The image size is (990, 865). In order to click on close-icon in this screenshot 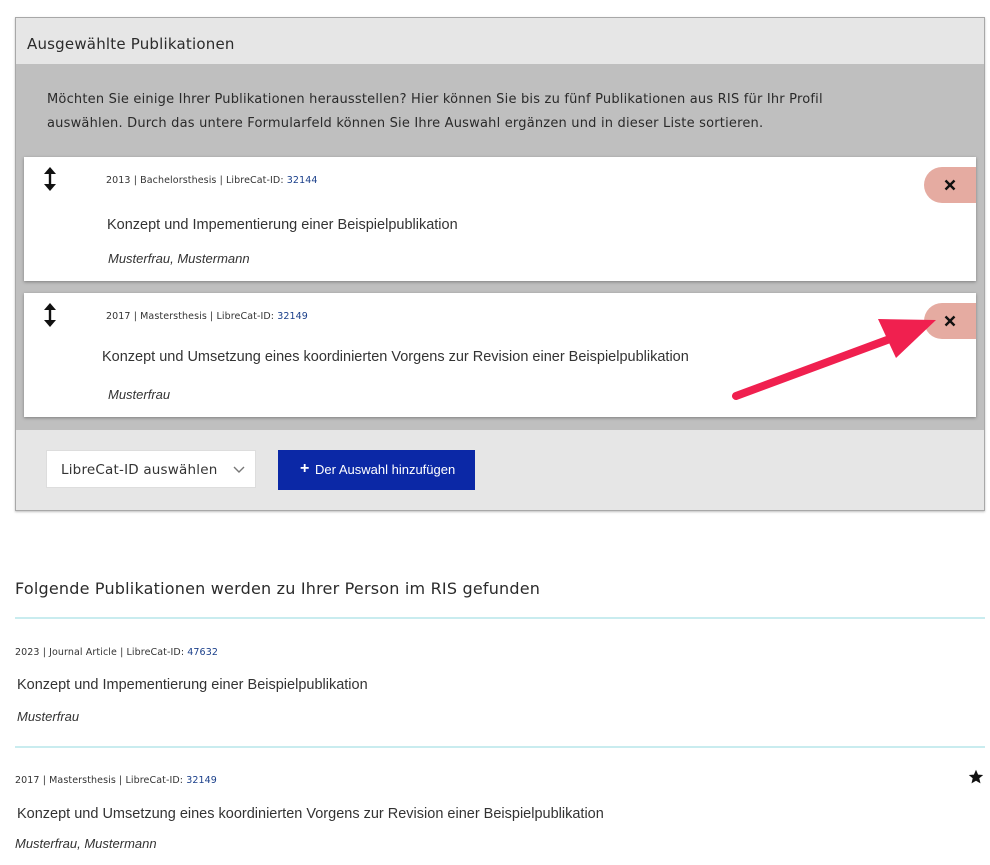, I will do `click(950, 185)`.